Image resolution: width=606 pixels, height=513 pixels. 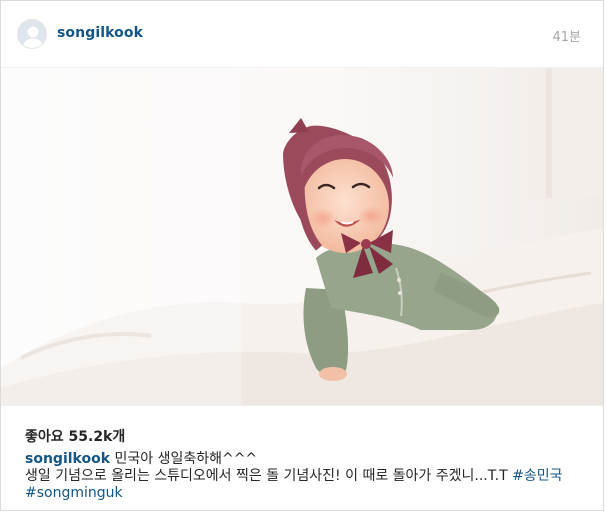 What do you see at coordinates (74, 493) in the screenshot?
I see `hashtag-link: #songminguk` at bounding box center [74, 493].